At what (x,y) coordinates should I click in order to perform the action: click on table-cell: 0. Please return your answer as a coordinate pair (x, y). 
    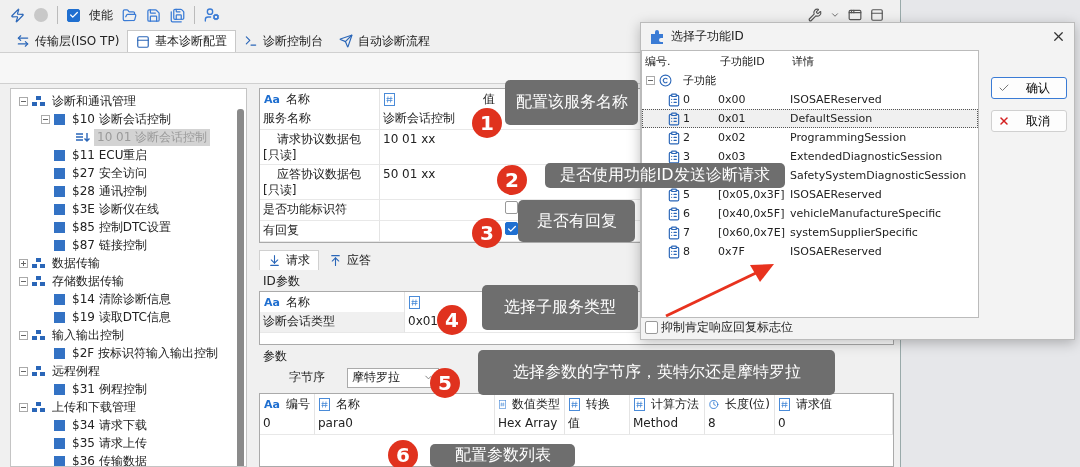
    Looking at the image, I should click on (834, 425).